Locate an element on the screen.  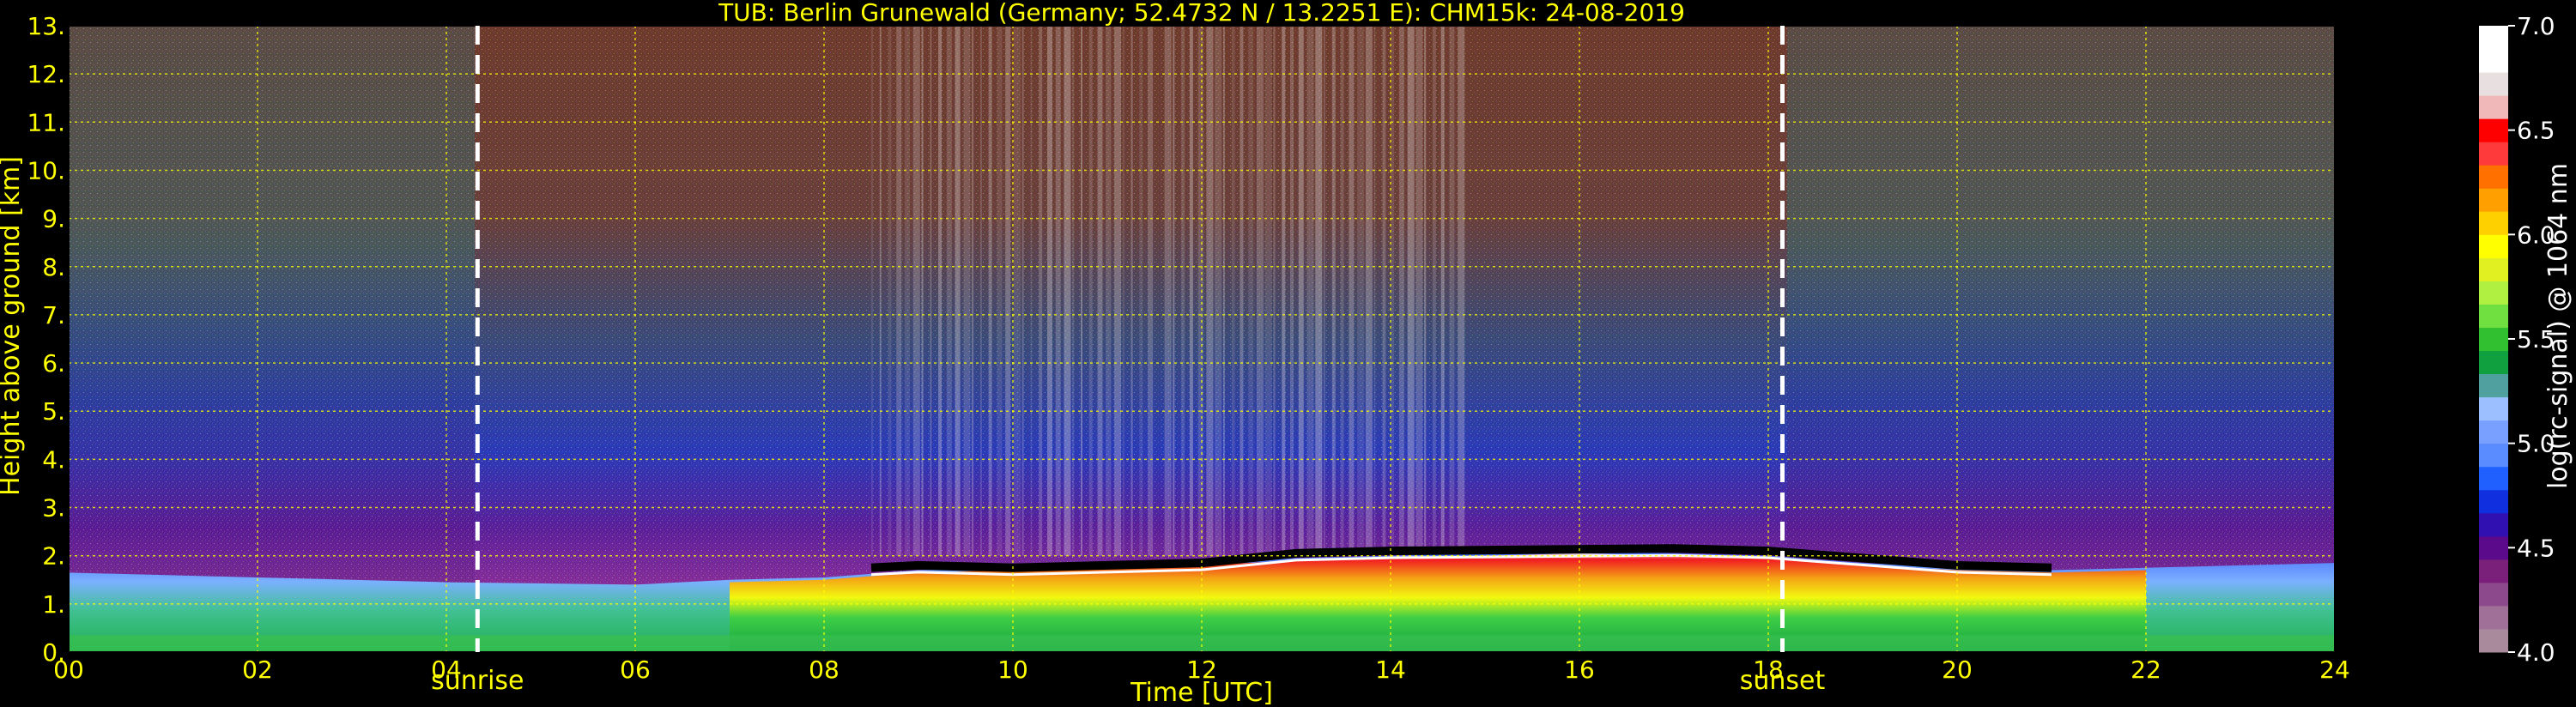
colorbar-label: log(rc-signal) @ 1064 nm is located at coordinates (2558, 326).